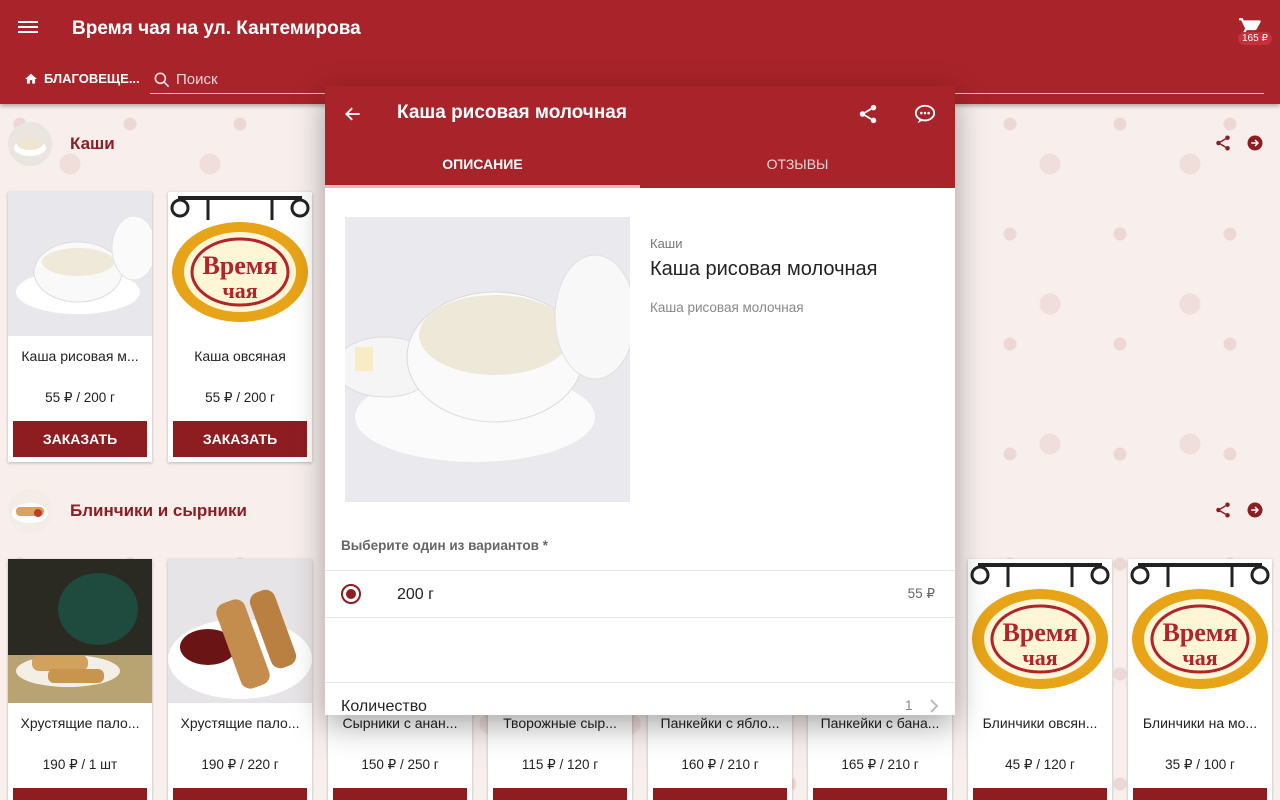 The height and width of the screenshot is (800, 1280). What do you see at coordinates (1040, 764) in the screenshot?
I see `product-price: 45 ₽ / 120 г` at bounding box center [1040, 764].